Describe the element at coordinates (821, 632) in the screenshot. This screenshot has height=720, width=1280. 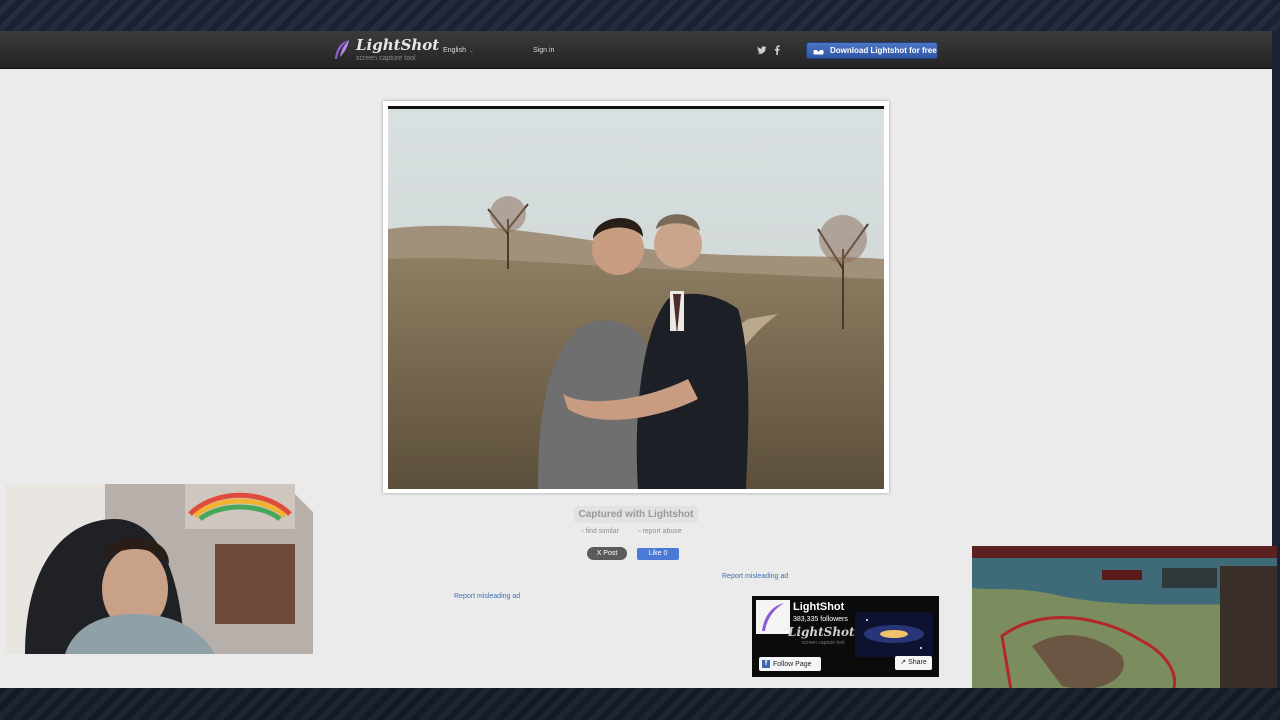
I see `cover-watermark: LightShot` at that location.